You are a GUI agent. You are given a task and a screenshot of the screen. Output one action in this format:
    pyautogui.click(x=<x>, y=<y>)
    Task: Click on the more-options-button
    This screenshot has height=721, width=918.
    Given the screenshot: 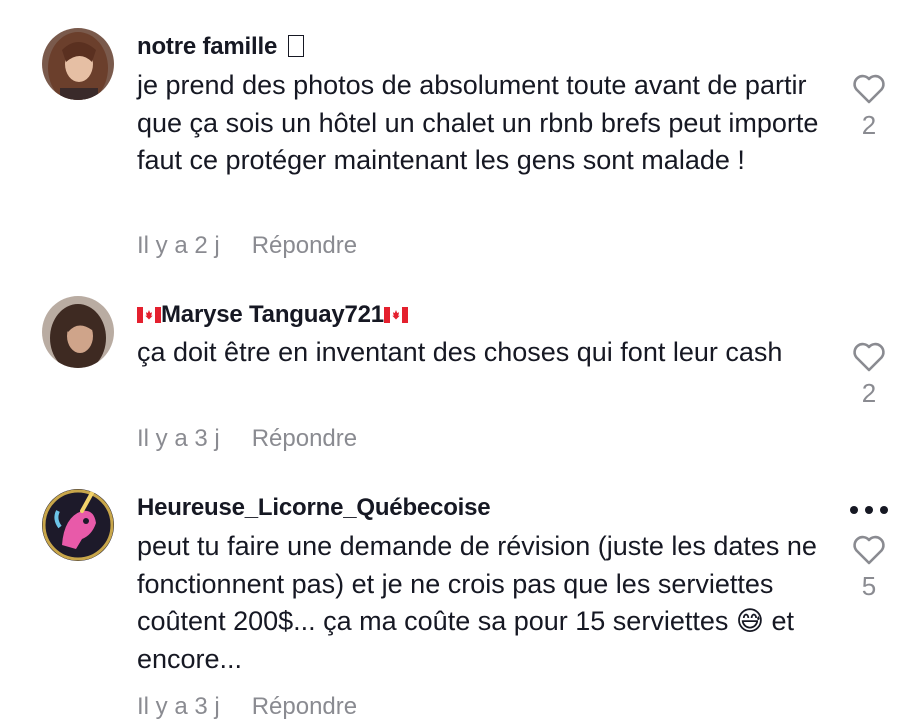 What is the action you would take?
    pyautogui.click(x=869, y=510)
    